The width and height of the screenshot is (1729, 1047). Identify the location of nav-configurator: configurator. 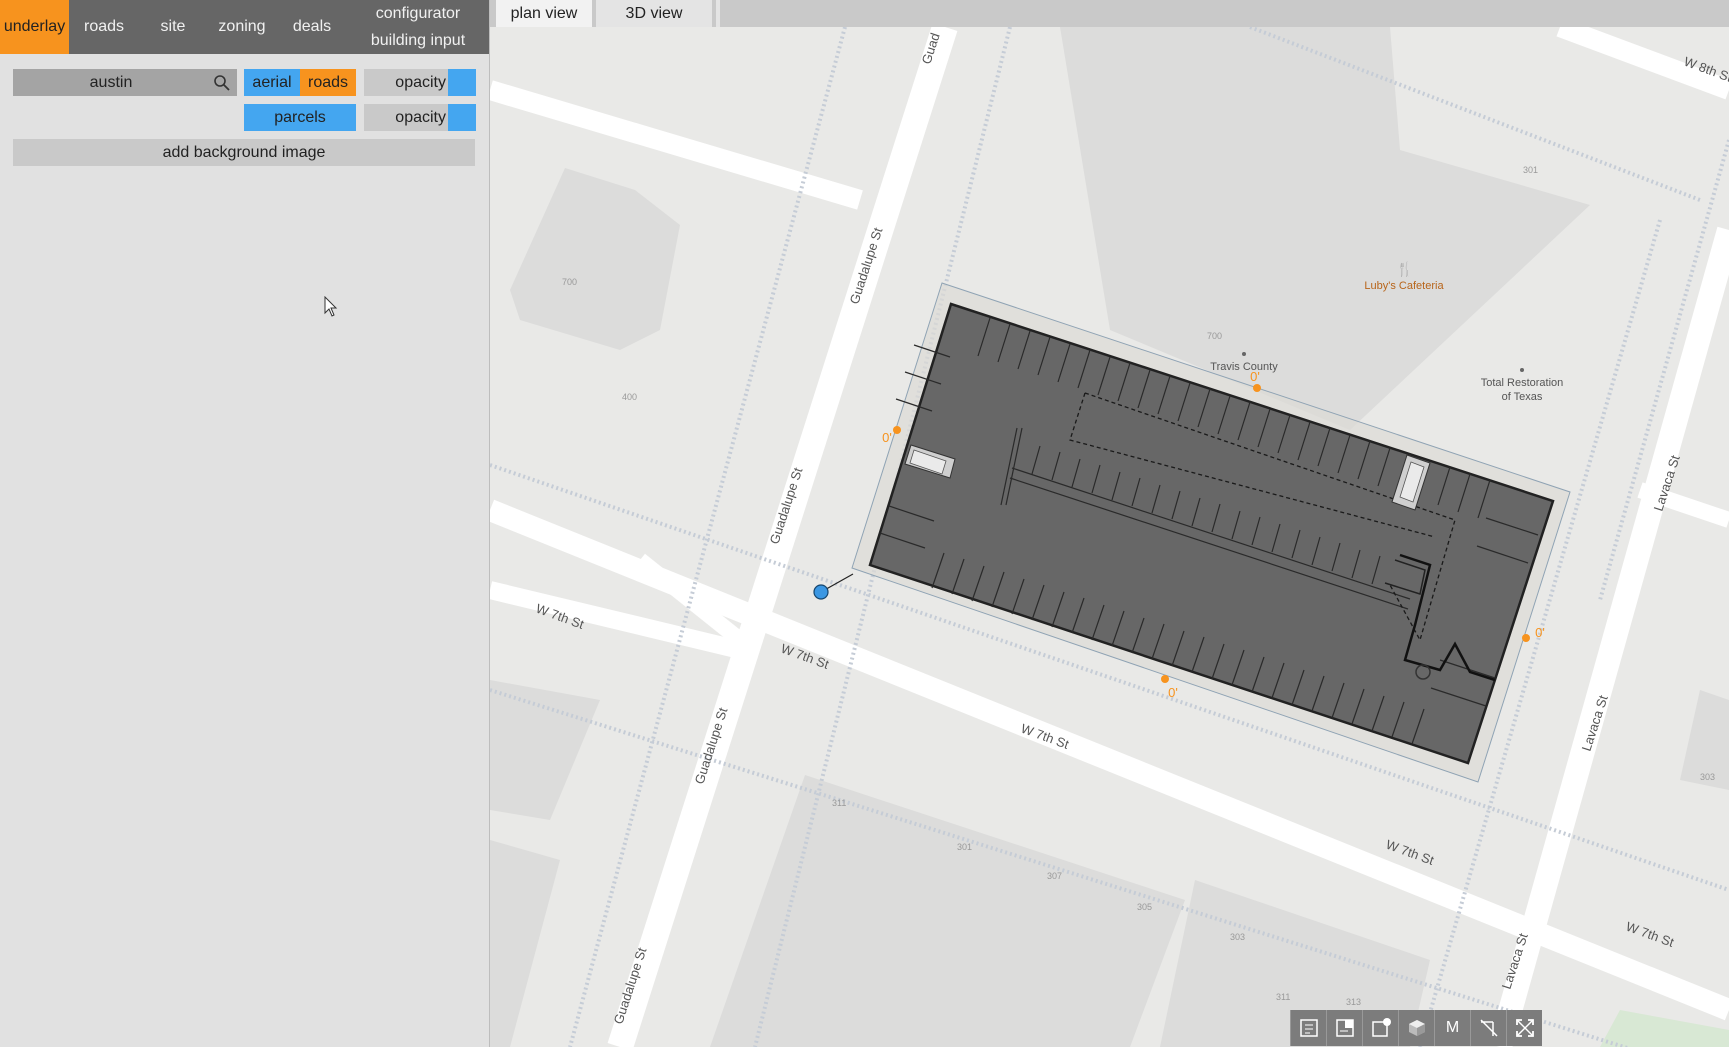
(418, 13).